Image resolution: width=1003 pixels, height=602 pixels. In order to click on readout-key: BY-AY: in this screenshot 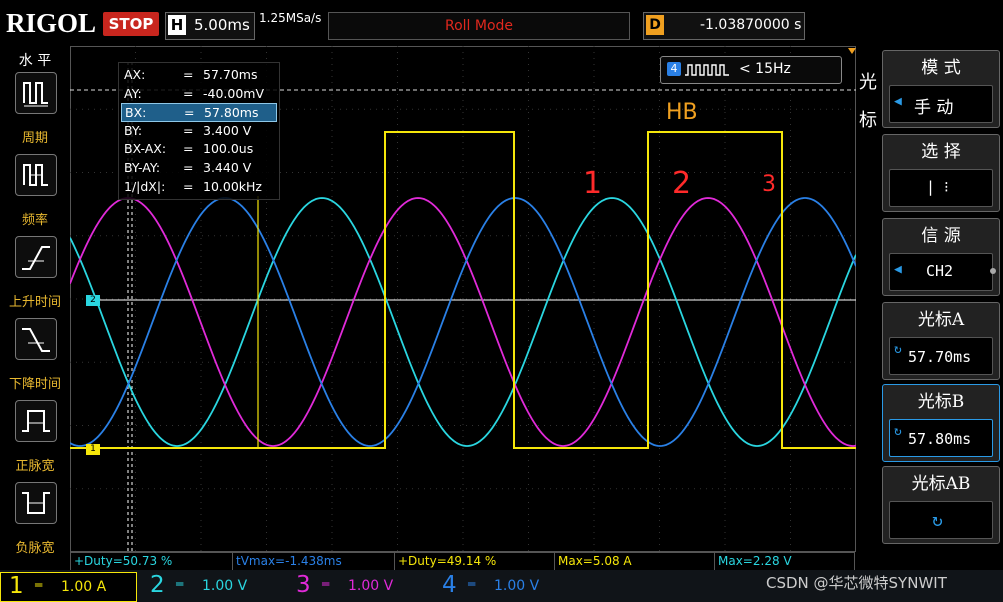, I will do `click(142, 167)`.